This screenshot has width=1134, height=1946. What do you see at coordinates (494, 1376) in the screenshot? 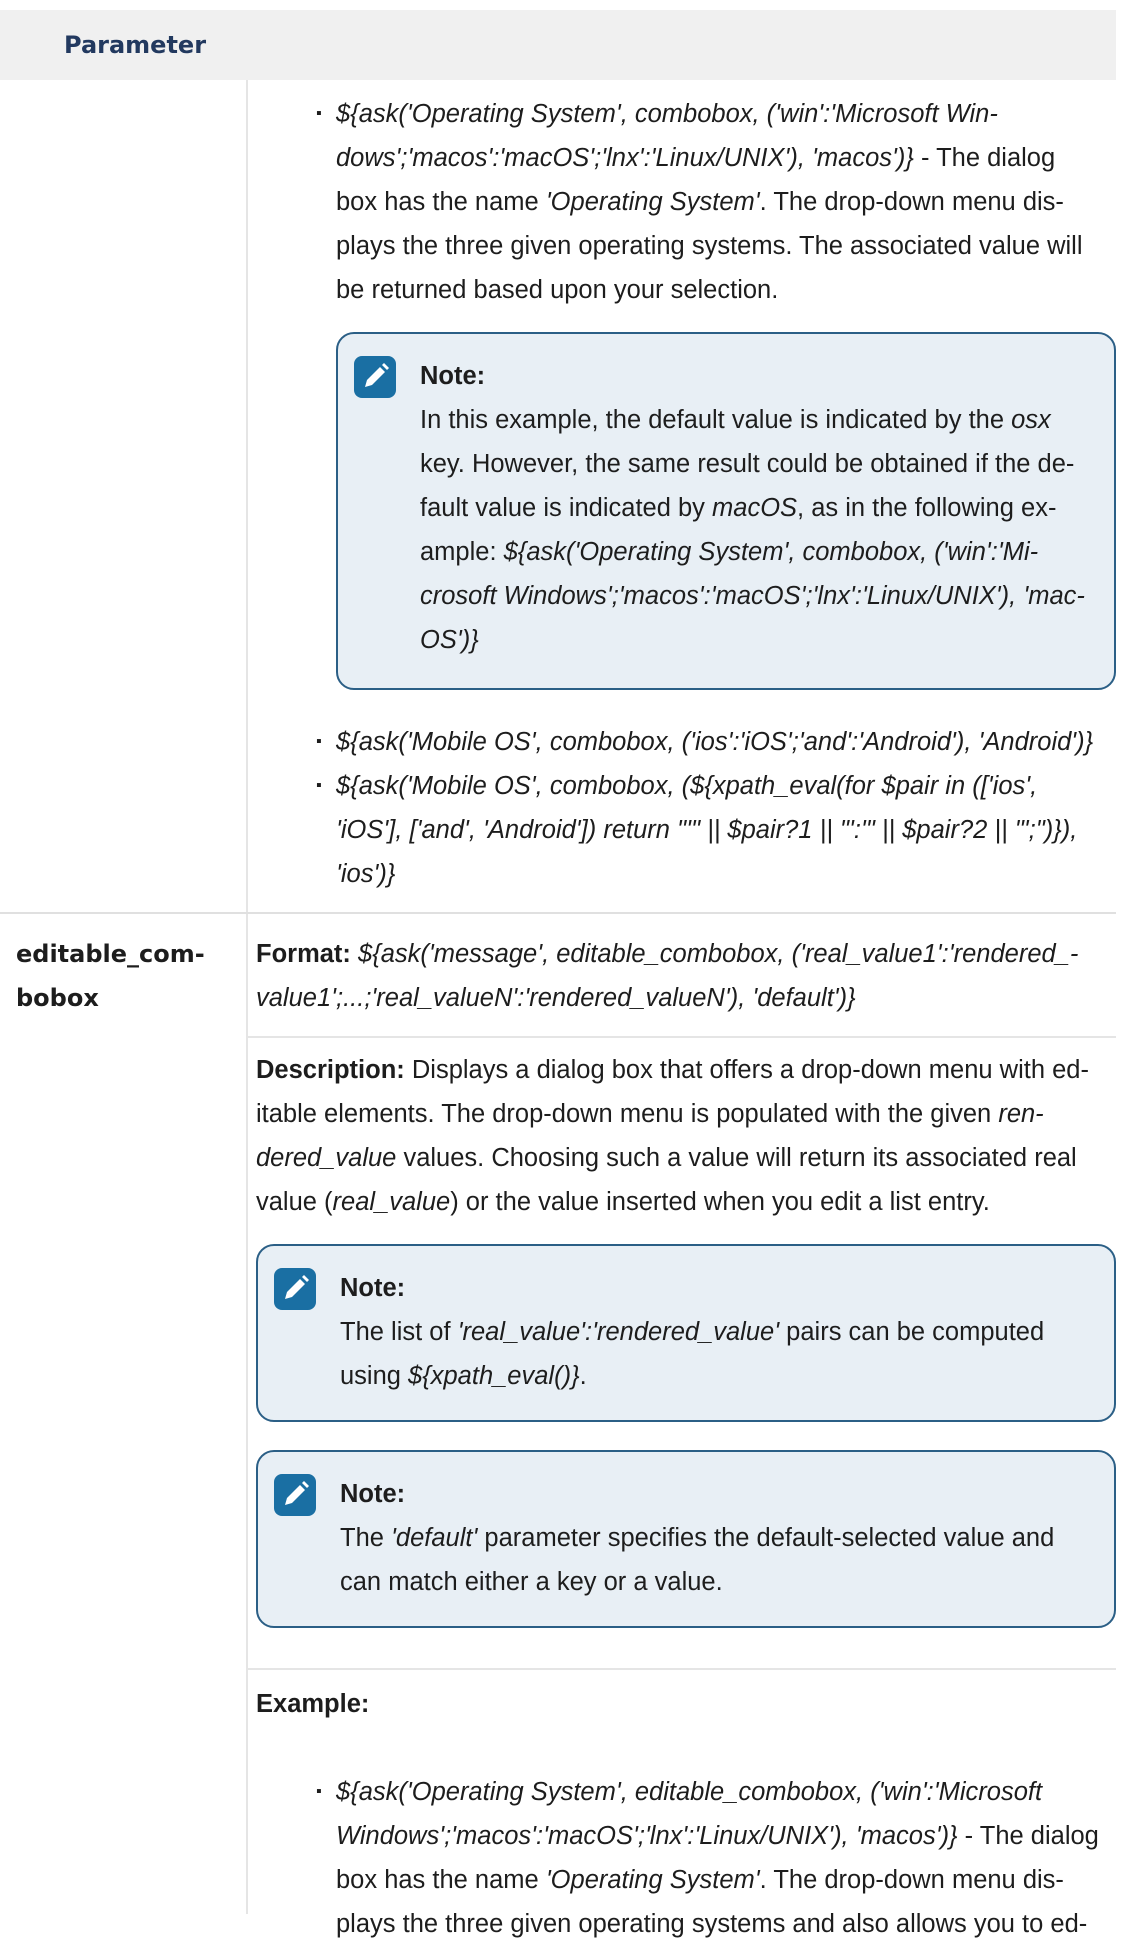
I see `text: ${xpath_eval()}` at bounding box center [494, 1376].